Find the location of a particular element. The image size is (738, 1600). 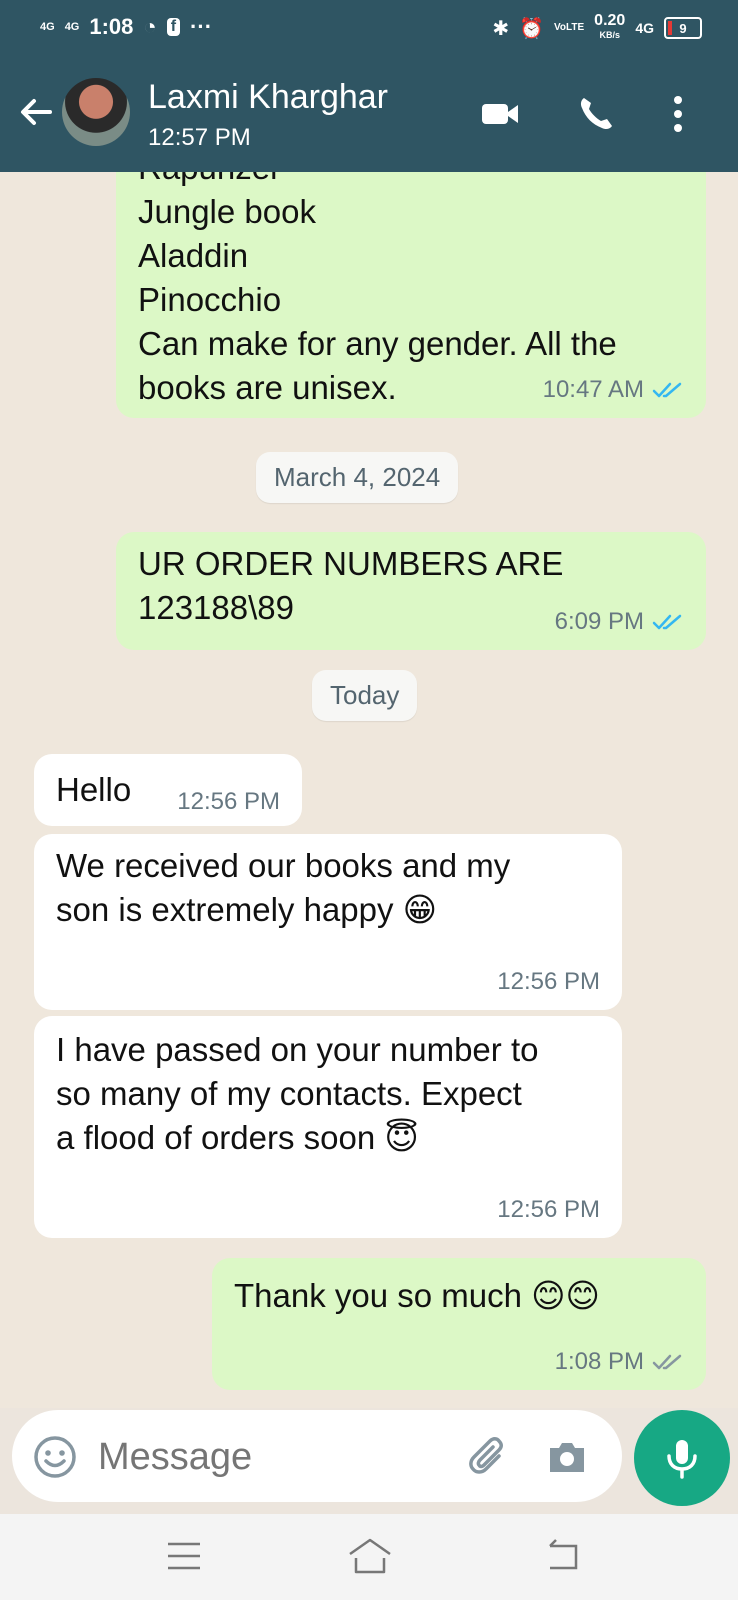

message-line: Aladdin is located at coordinates (193, 255).